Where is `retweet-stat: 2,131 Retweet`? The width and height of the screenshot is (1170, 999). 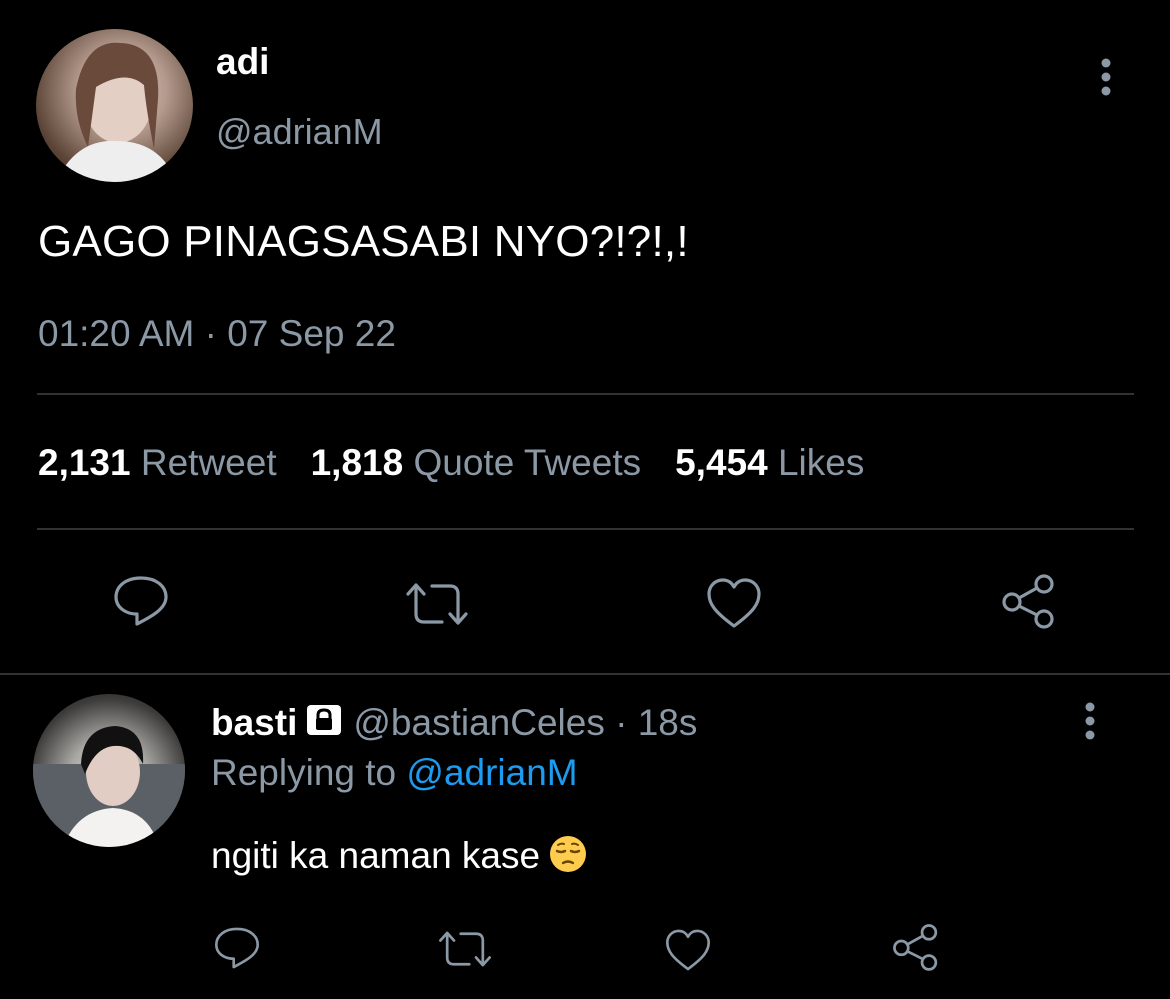 retweet-stat: 2,131 Retweet is located at coordinates (157, 462).